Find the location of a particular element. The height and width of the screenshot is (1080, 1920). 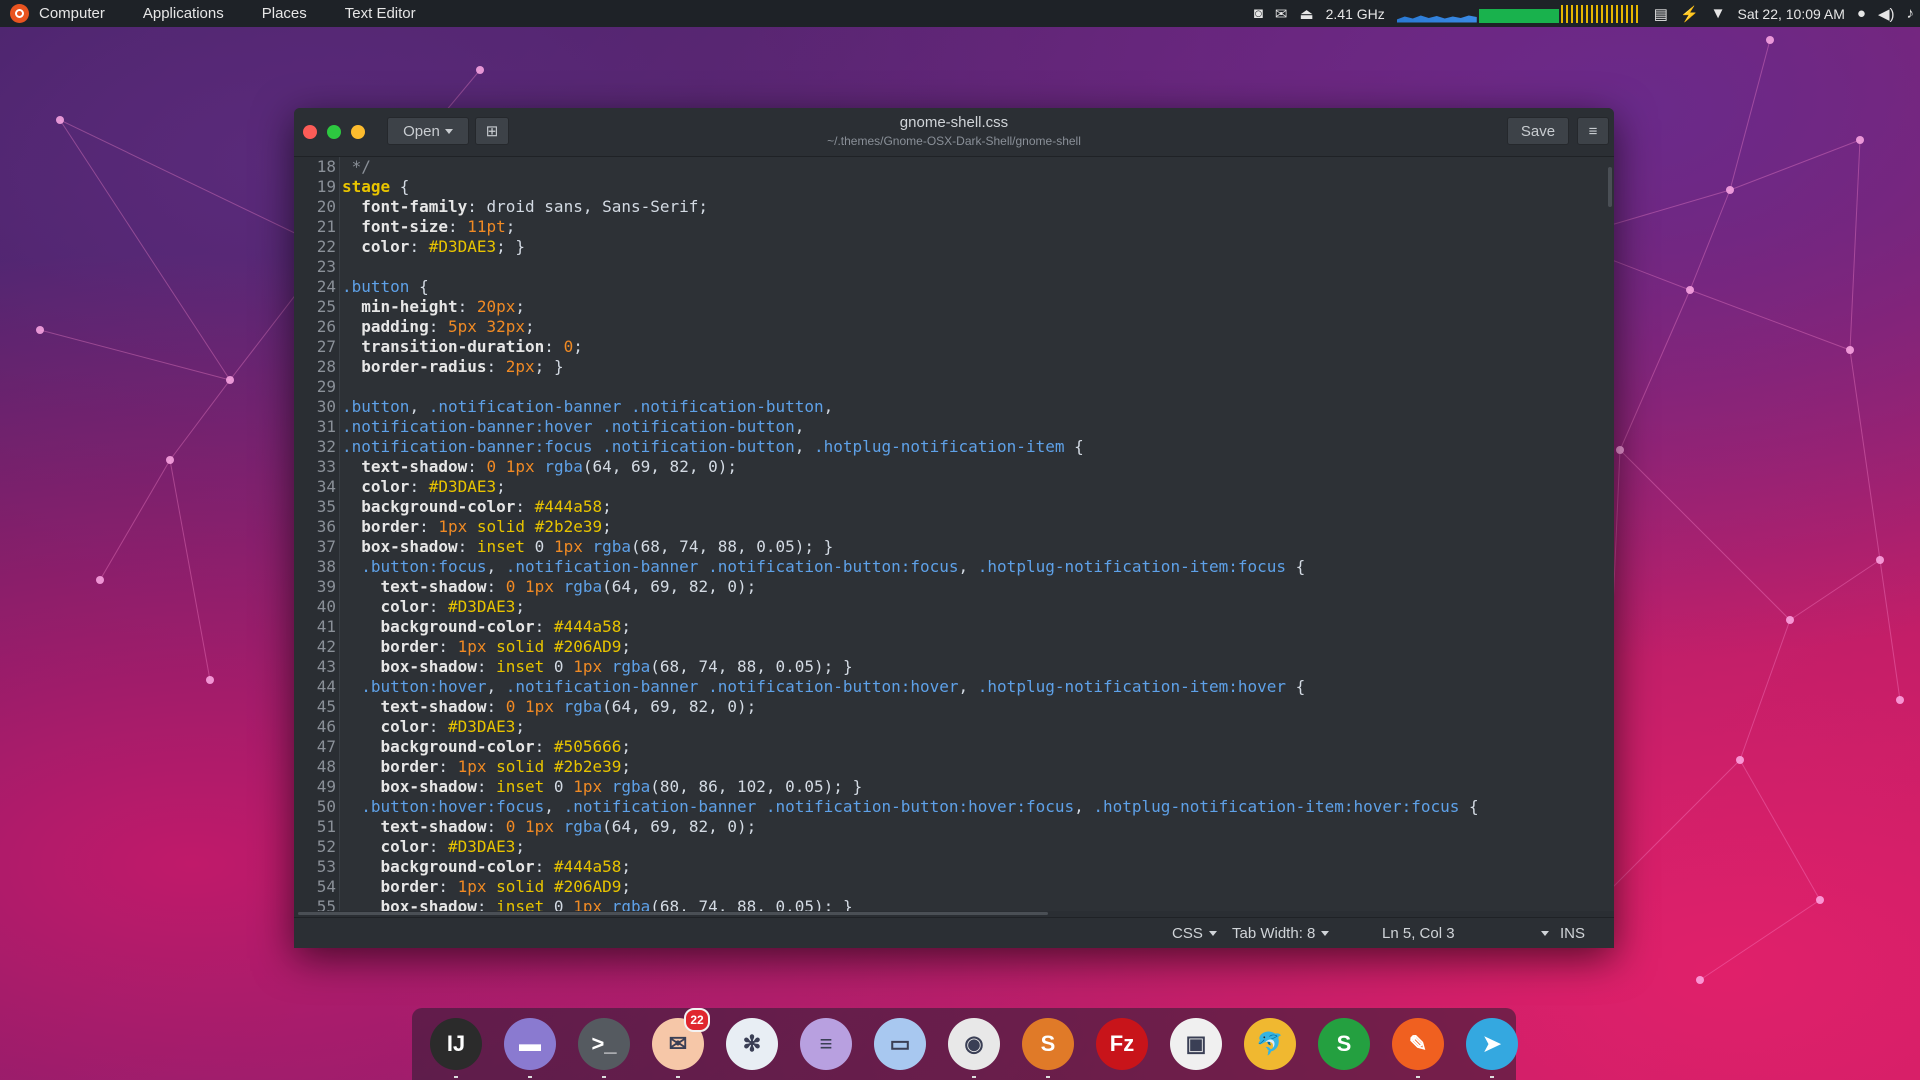

mail-icon: ✉ 22 is located at coordinates (681, 1043).